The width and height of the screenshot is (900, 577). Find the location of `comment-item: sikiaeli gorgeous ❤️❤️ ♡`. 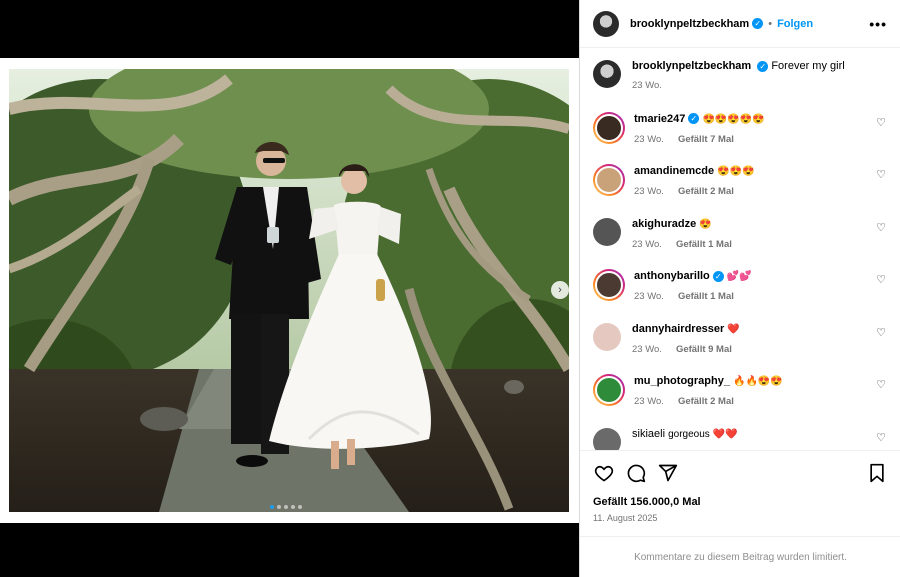

comment-item: sikiaeli gorgeous ❤️❤️ ♡ is located at coordinates (740, 438).